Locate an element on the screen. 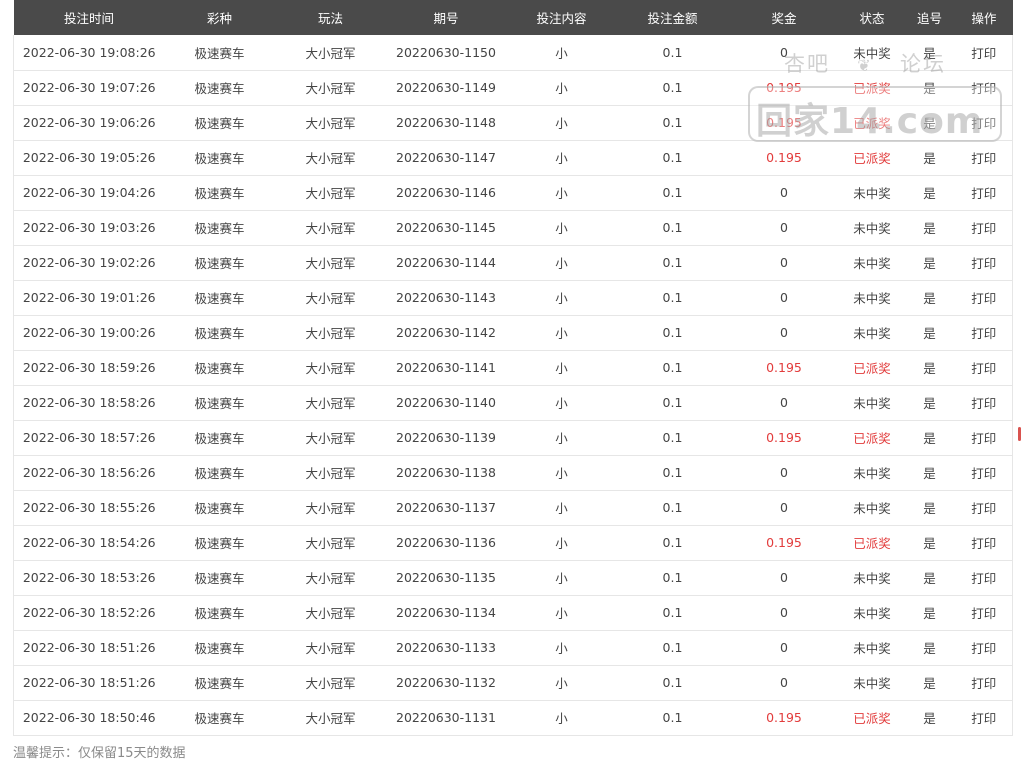 This screenshot has height=760, width=1022. cell-bet-time: 2022-06-30 19:03:26 is located at coordinates (89, 228).